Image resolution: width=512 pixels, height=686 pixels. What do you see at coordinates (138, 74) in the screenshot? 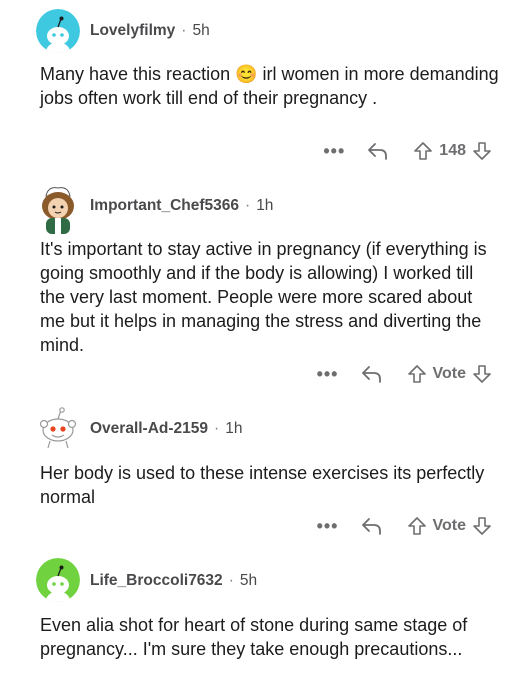
I see `comment-text-part: Many have this reaction` at bounding box center [138, 74].